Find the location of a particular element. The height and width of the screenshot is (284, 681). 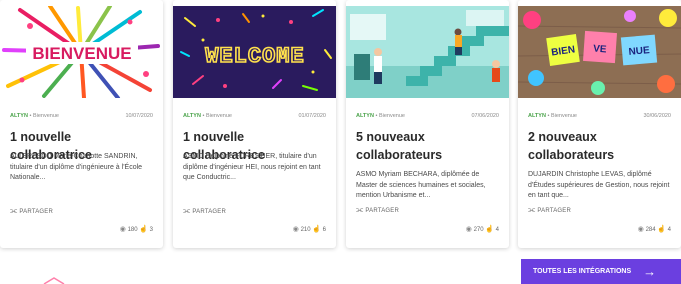

card-meta: ALTYN • Bienvenue 01/07/2020 is located at coordinates (254, 116).